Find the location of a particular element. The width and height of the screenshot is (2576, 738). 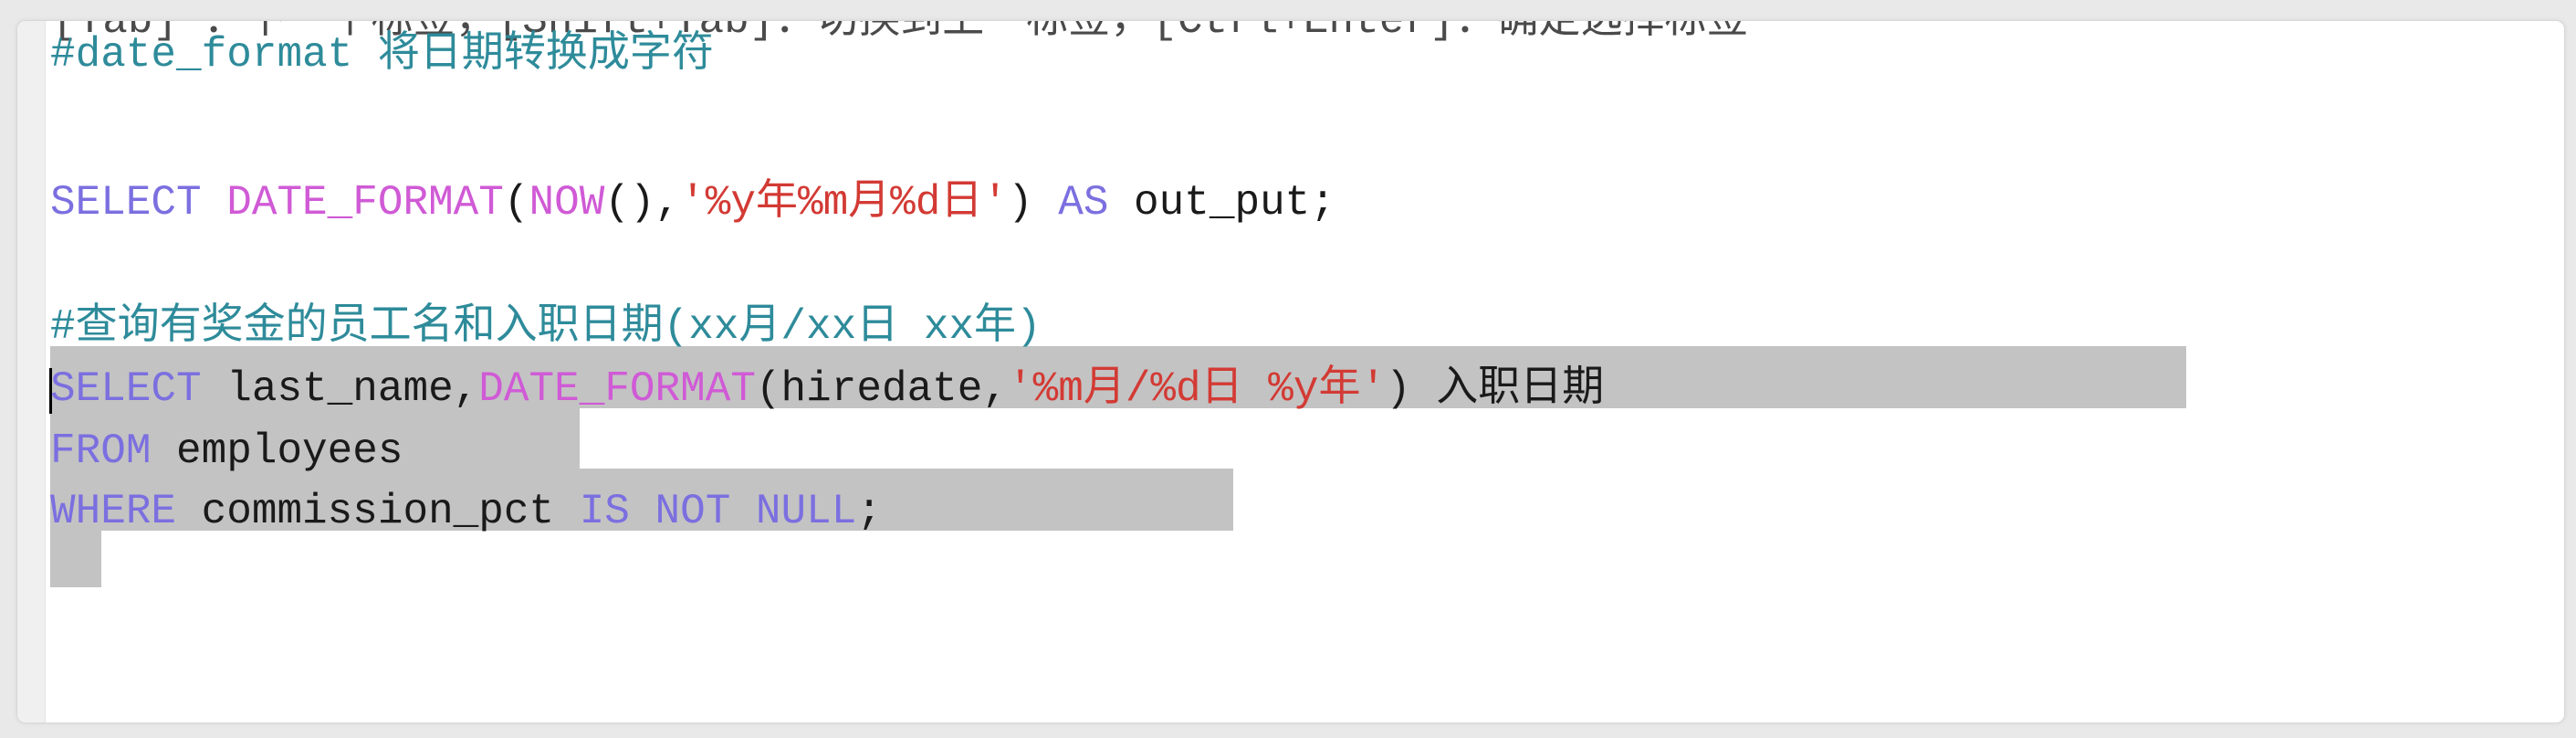

code-token-plain: employees is located at coordinates (277, 451).